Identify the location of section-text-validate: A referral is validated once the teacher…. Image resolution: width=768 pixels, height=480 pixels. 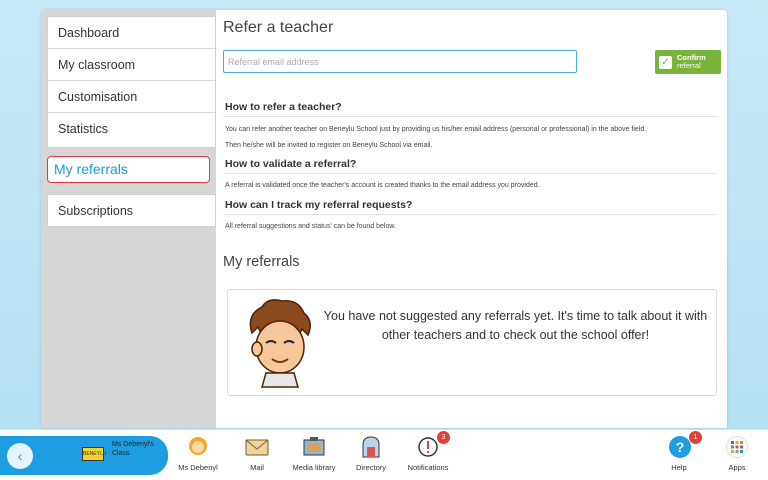
(382, 185).